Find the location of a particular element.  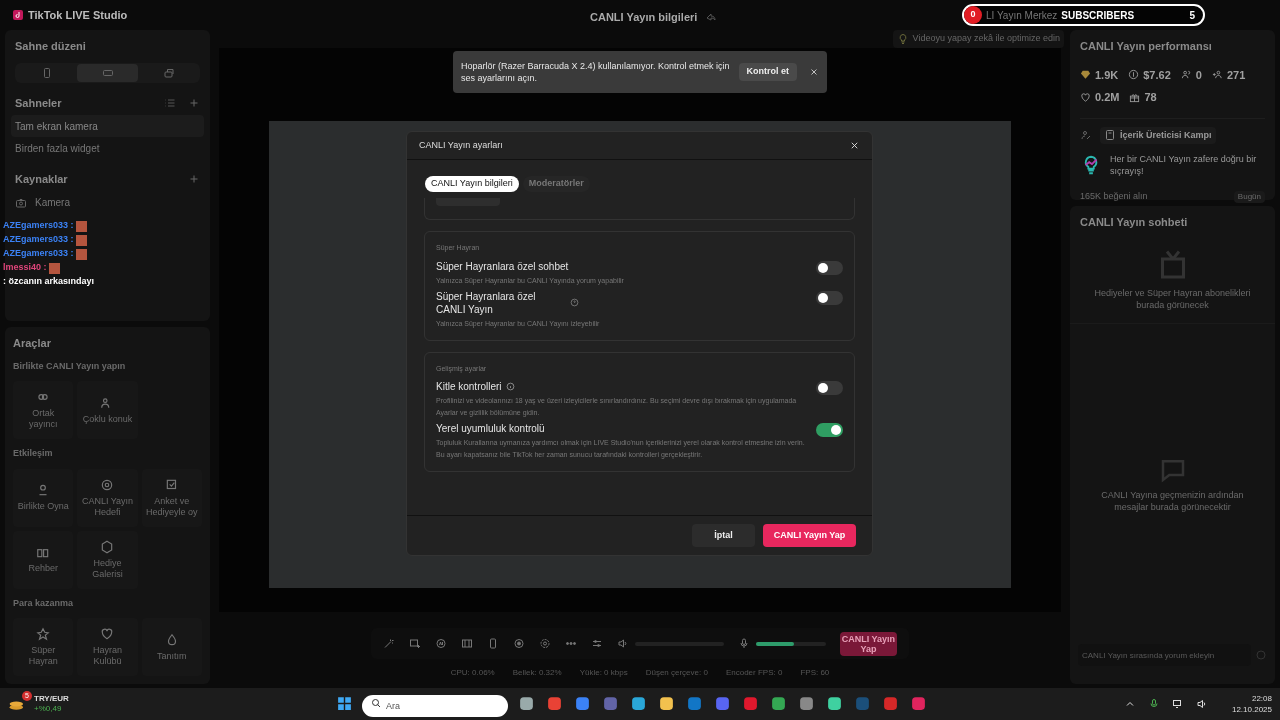

search-field: Ara is located at coordinates (435, 706).